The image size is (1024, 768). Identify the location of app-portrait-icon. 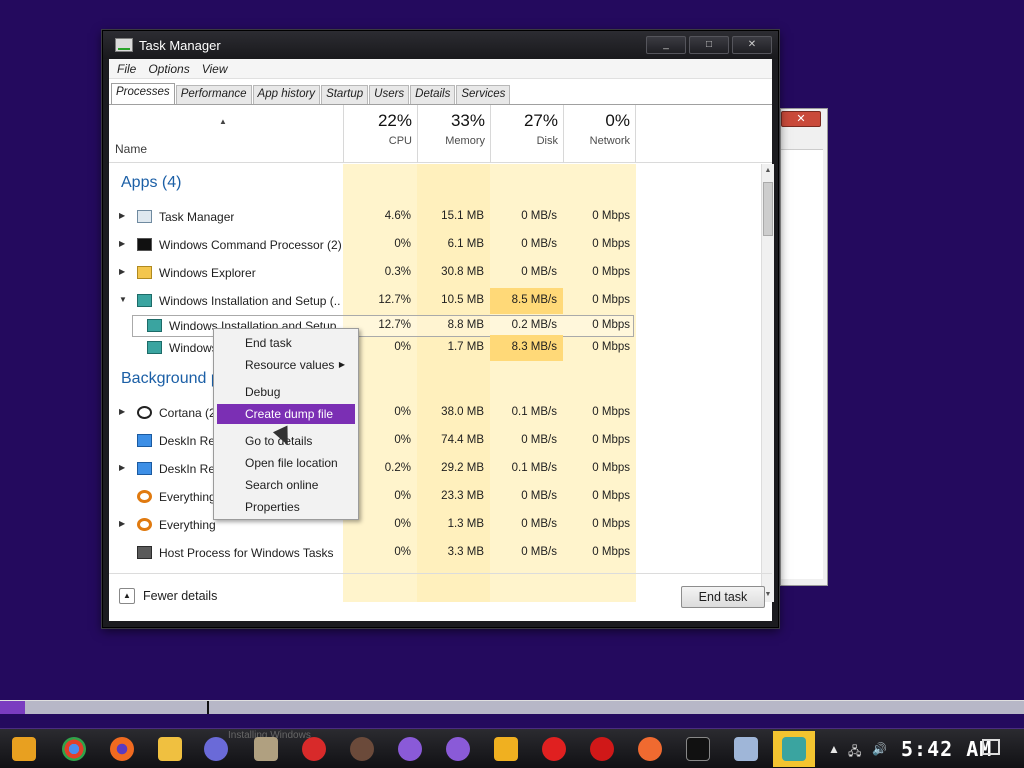
(266, 749).